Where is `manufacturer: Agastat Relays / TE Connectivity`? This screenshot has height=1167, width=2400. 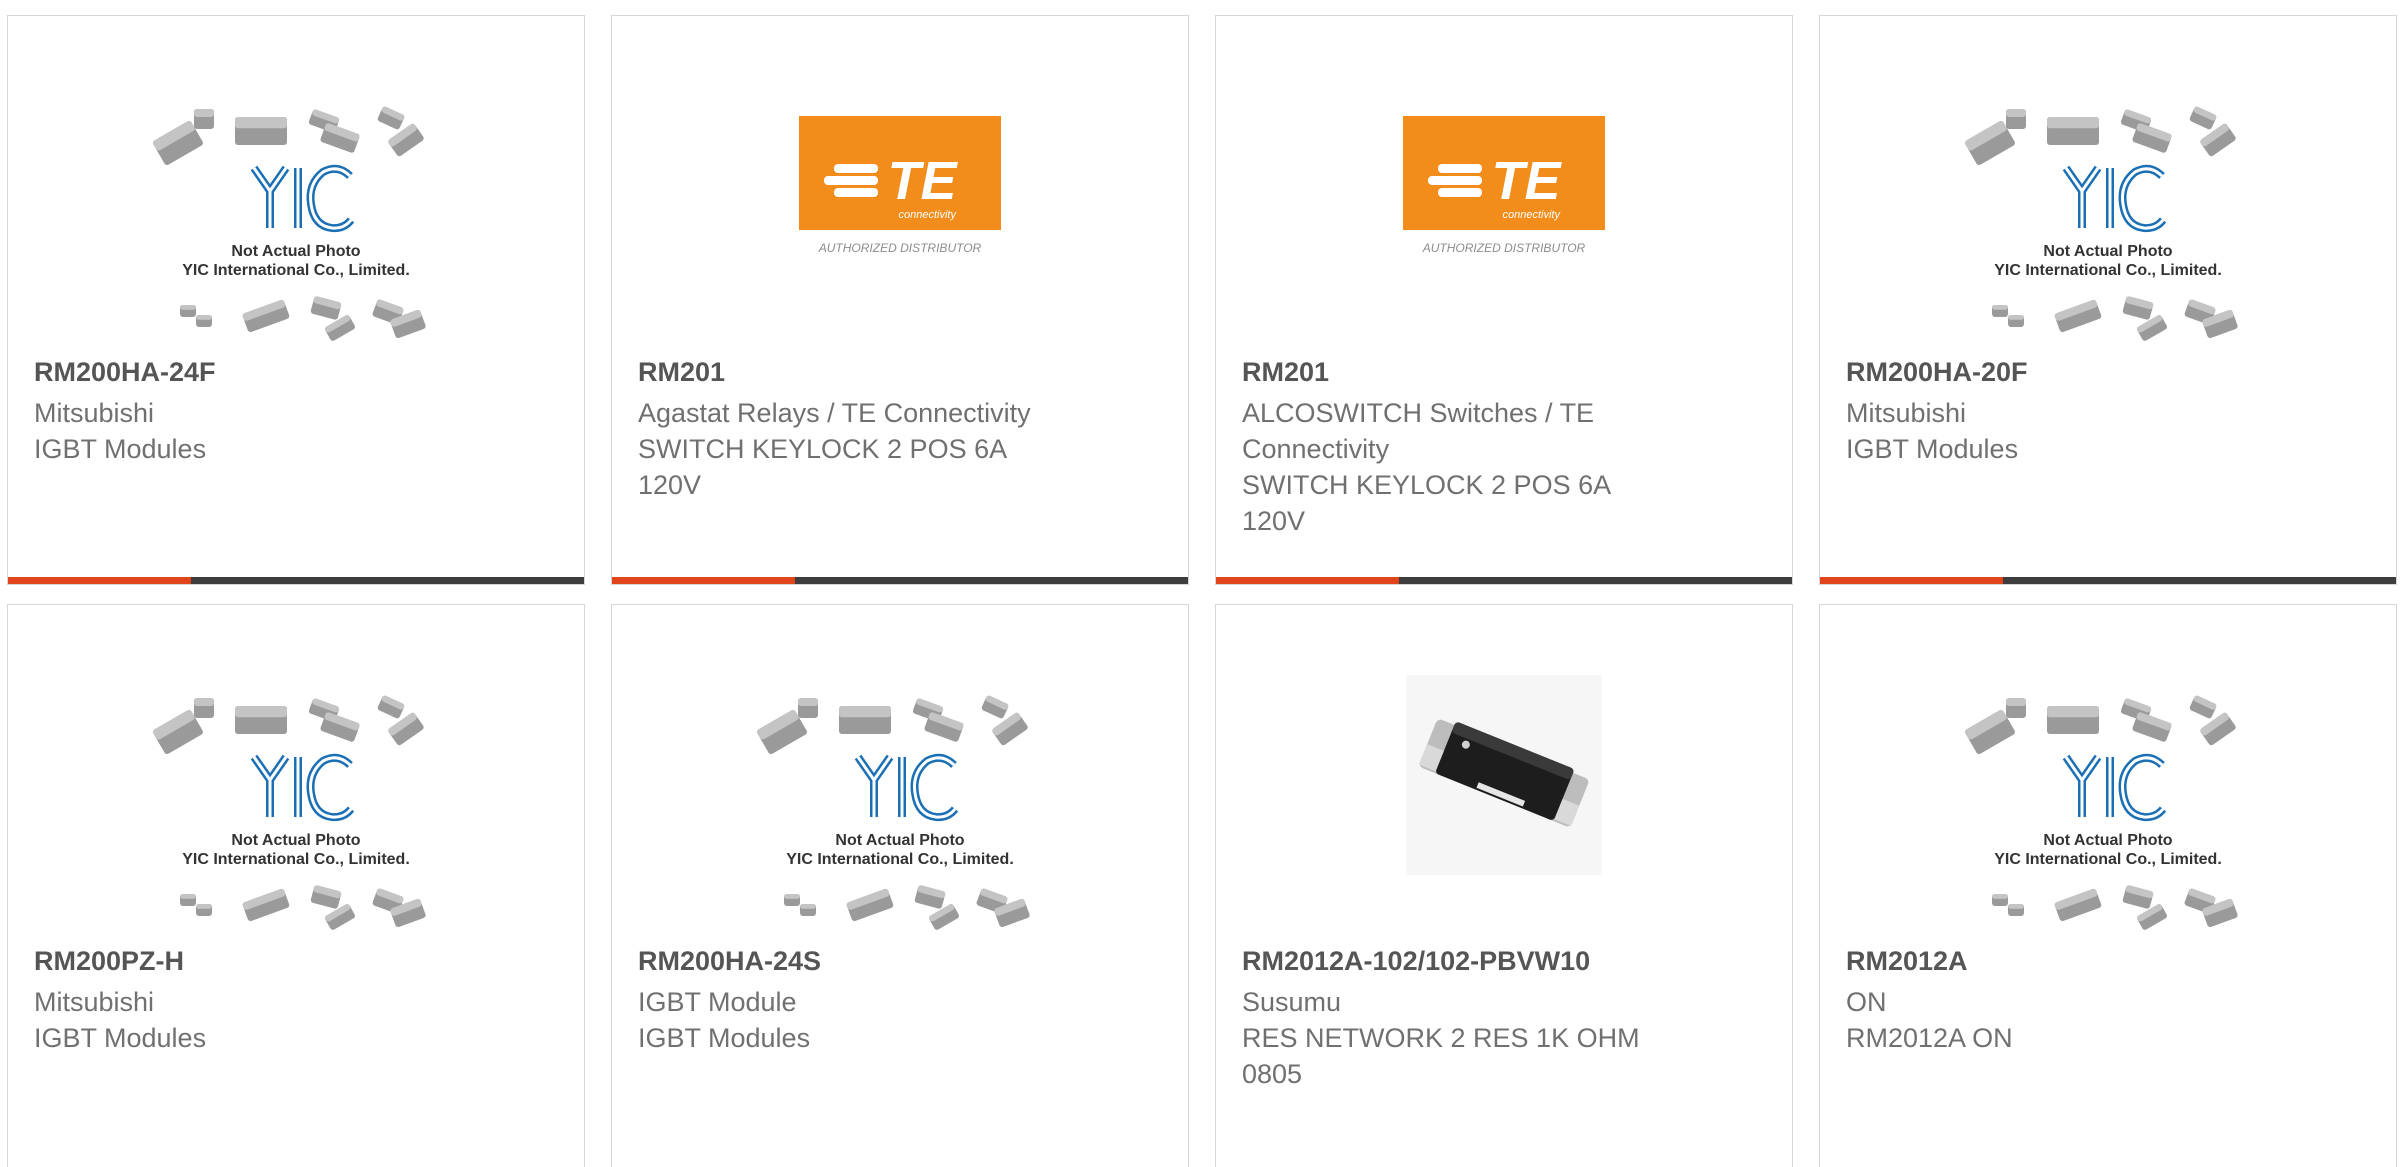
manufacturer: Agastat Relays / TE Connectivity is located at coordinates (834, 413).